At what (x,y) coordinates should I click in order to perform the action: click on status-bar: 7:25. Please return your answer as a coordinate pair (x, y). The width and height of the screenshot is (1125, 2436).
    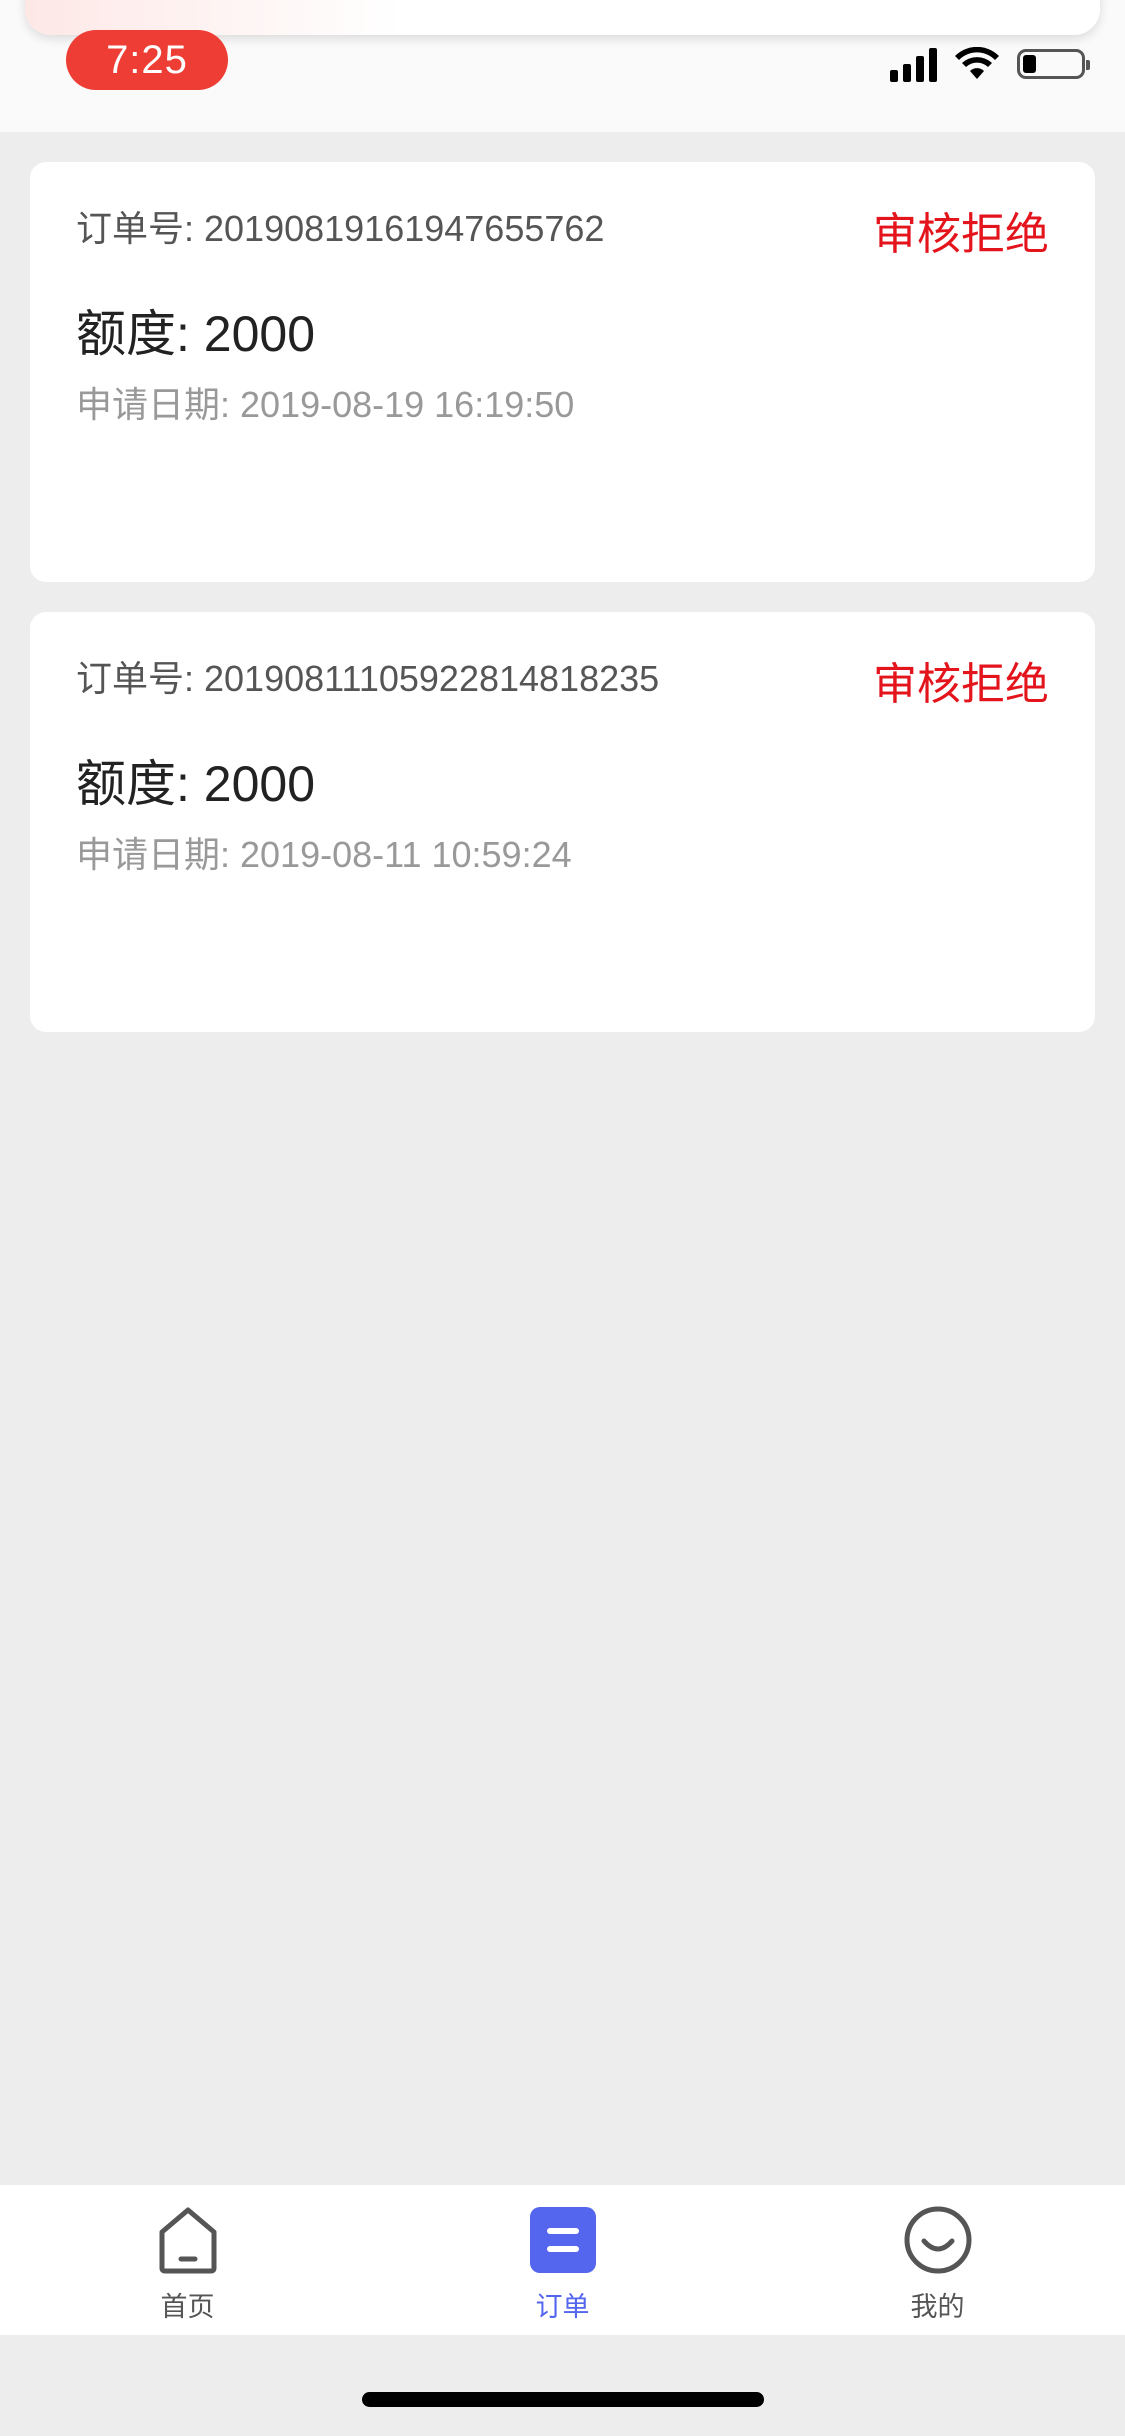
    Looking at the image, I should click on (562, 66).